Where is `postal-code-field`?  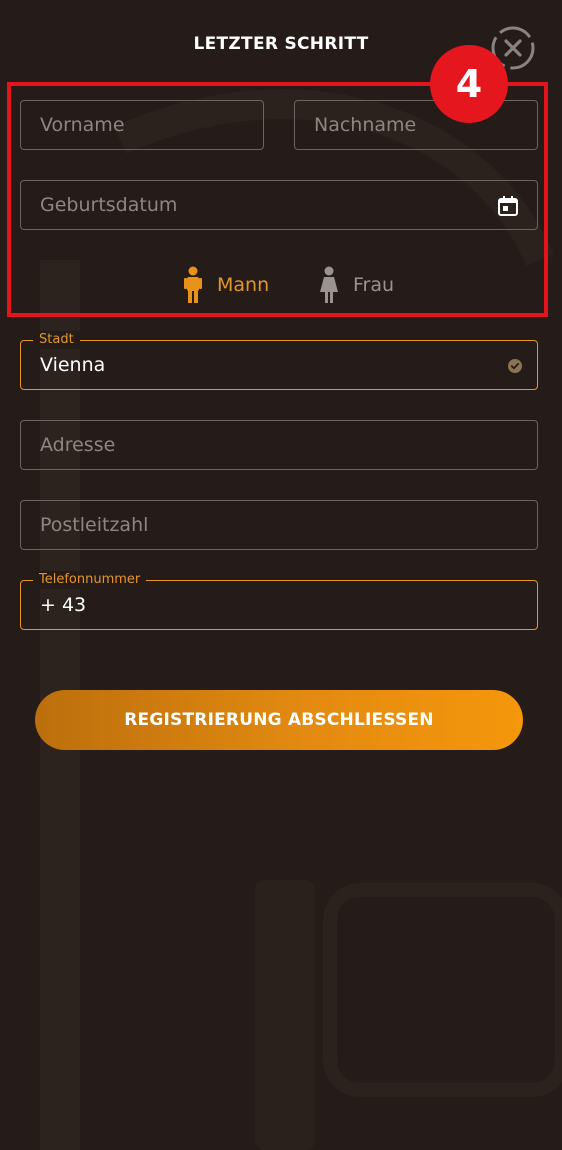 postal-code-field is located at coordinates (279, 525).